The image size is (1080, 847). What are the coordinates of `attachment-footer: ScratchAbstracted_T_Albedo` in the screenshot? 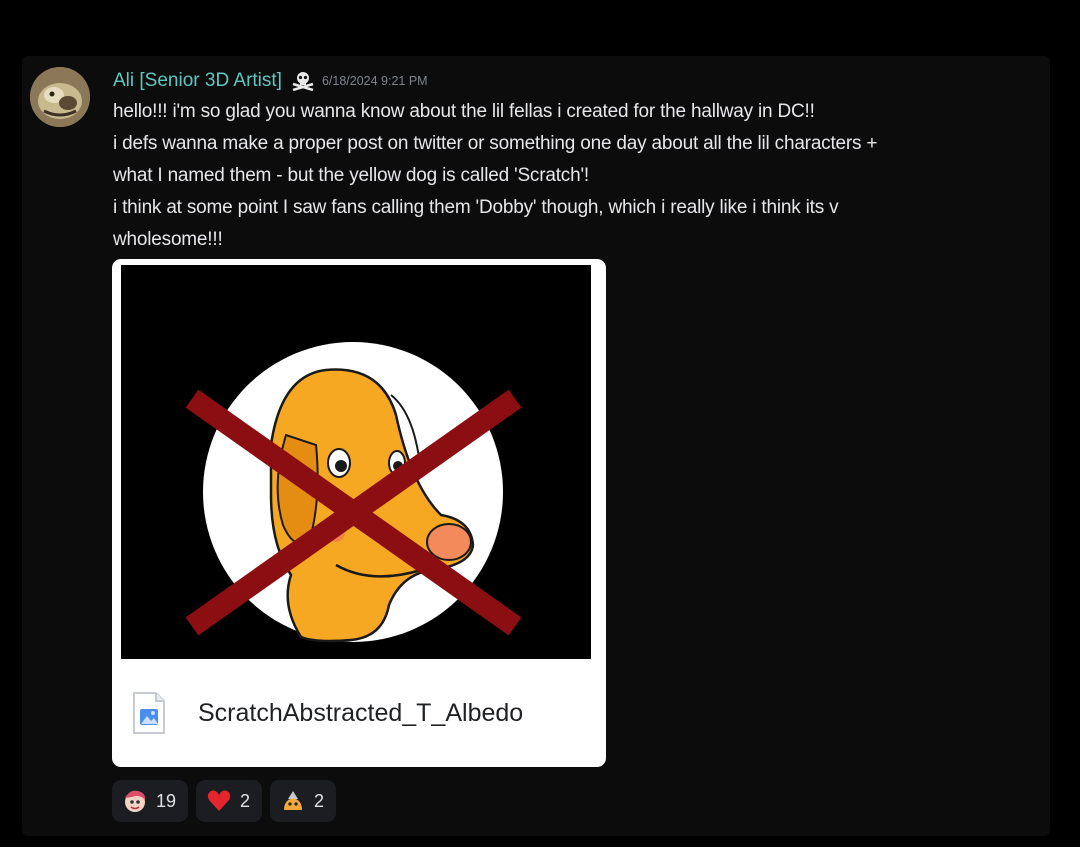 It's located at (359, 713).